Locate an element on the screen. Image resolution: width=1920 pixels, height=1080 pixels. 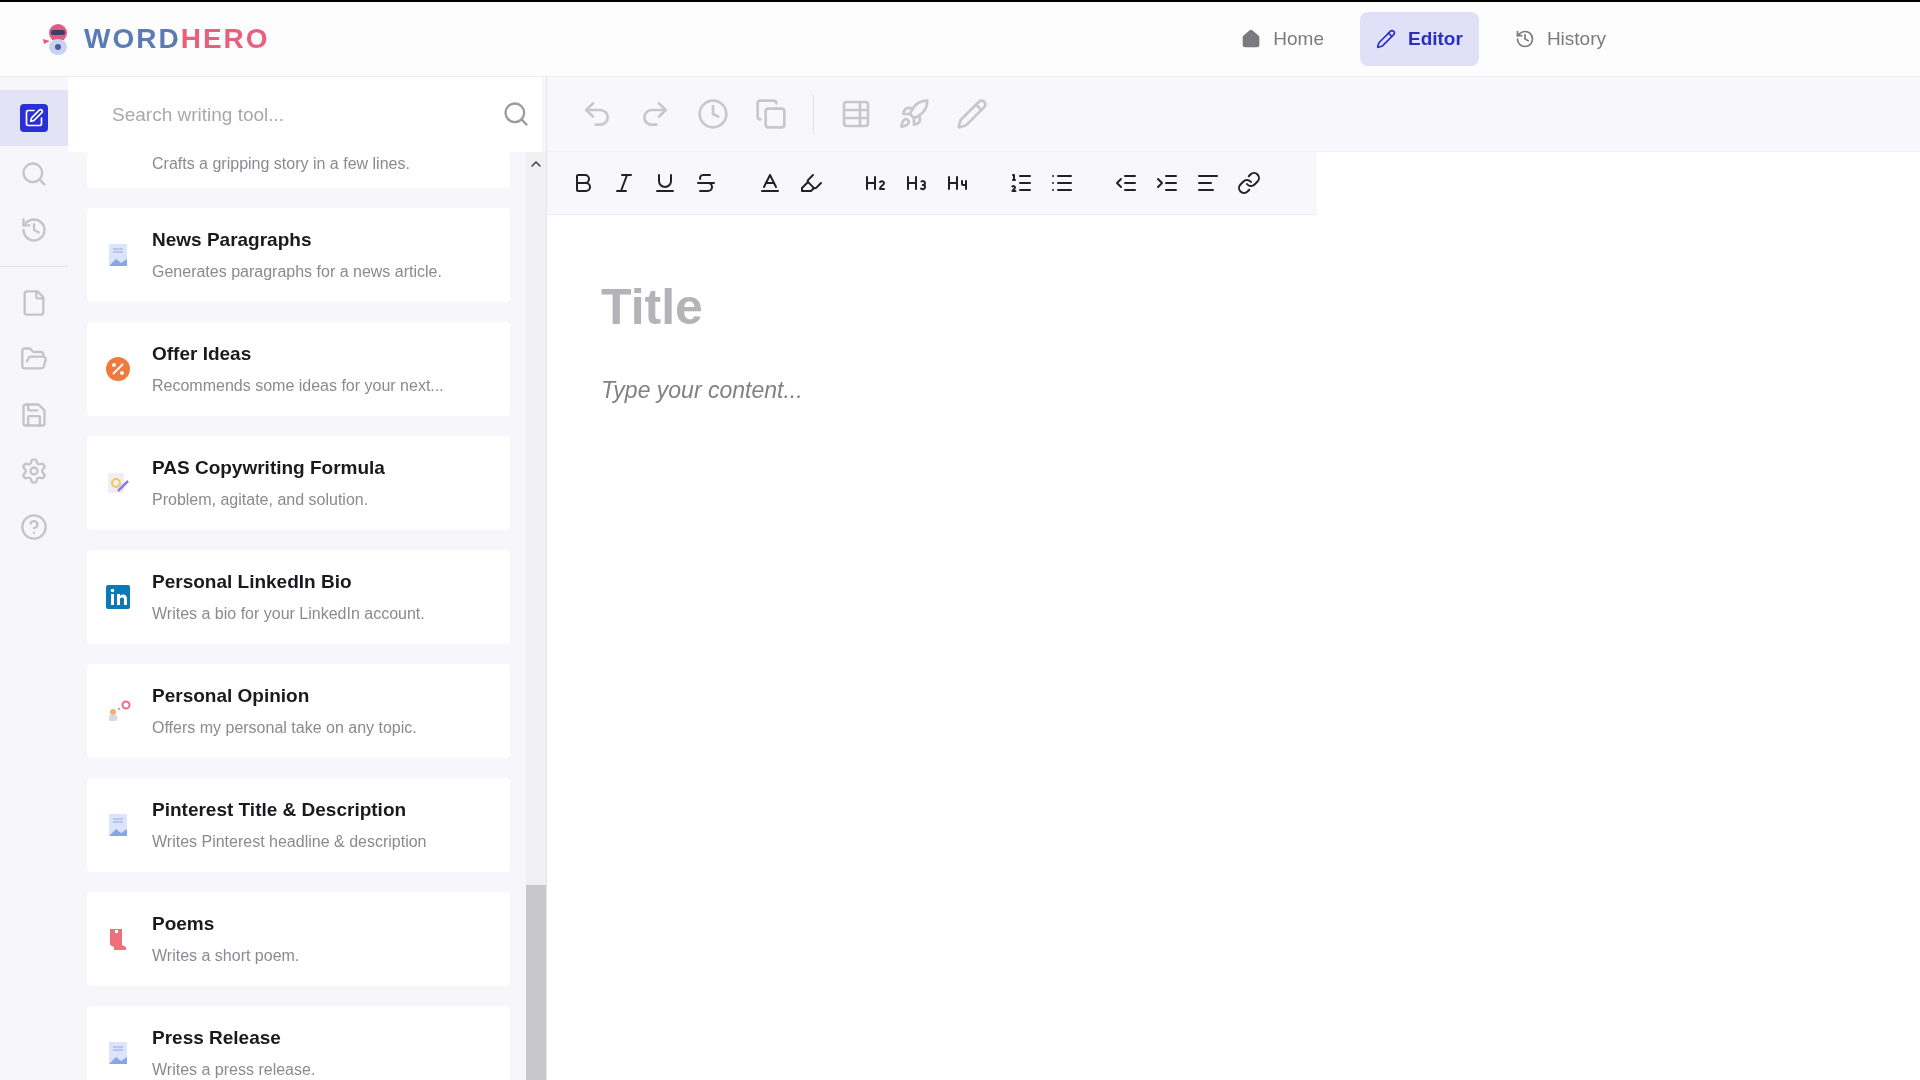
tool-title: Personal Opinion is located at coordinates (231, 695).